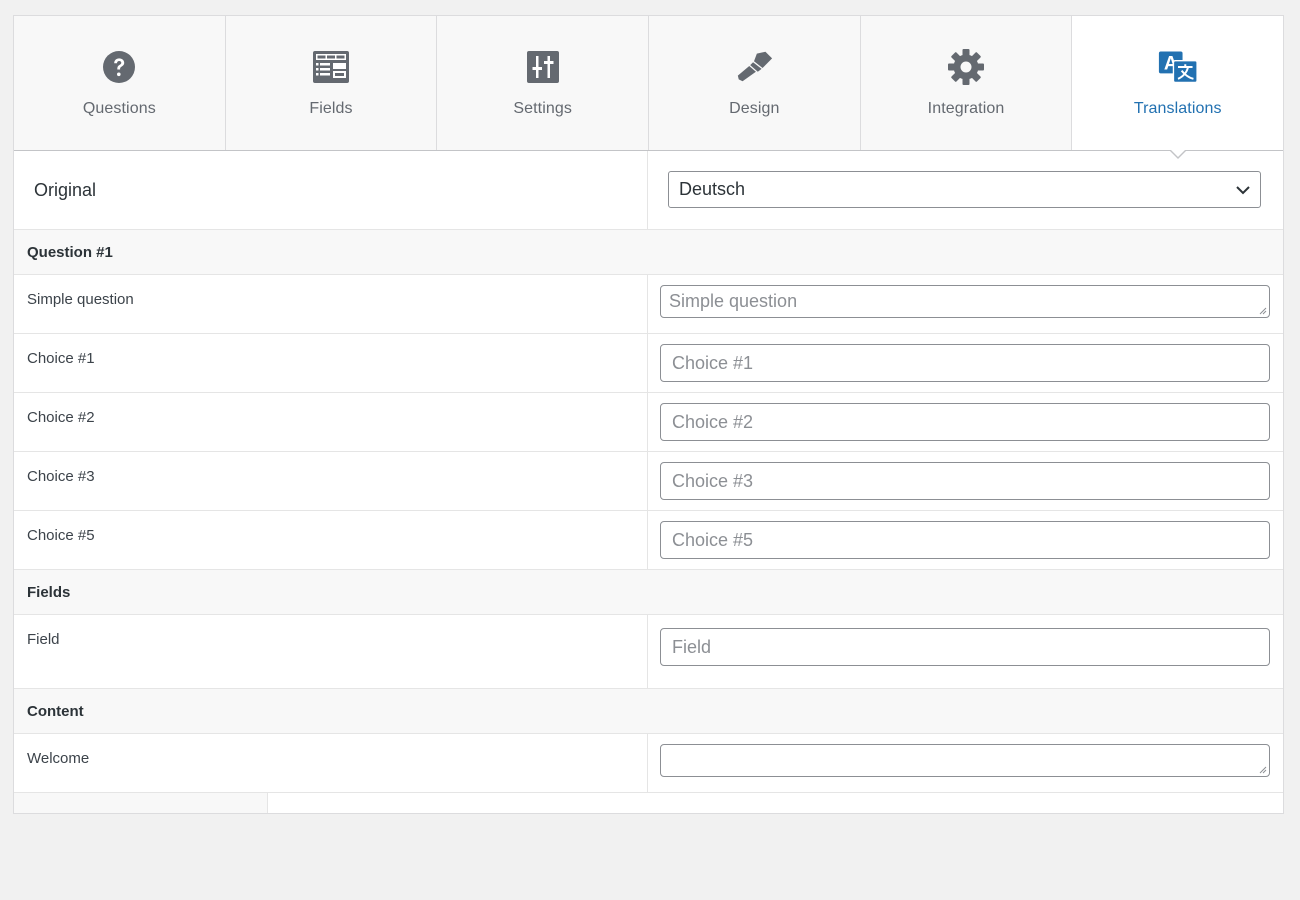  I want to click on translate-icon: A, so click(1178, 67).